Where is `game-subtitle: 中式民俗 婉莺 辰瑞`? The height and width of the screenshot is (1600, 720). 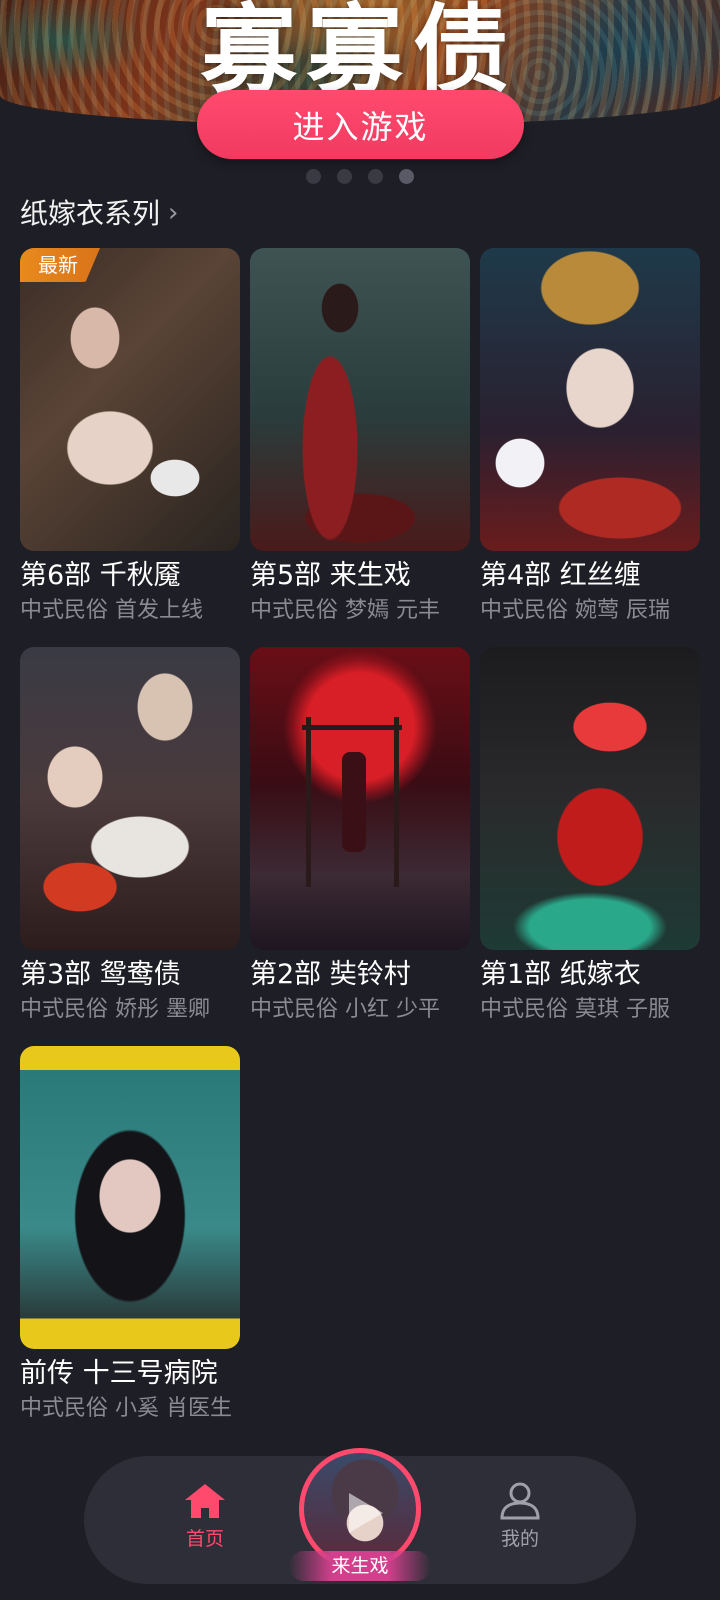 game-subtitle: 中式民俗 婉莺 辰瑞 is located at coordinates (575, 610).